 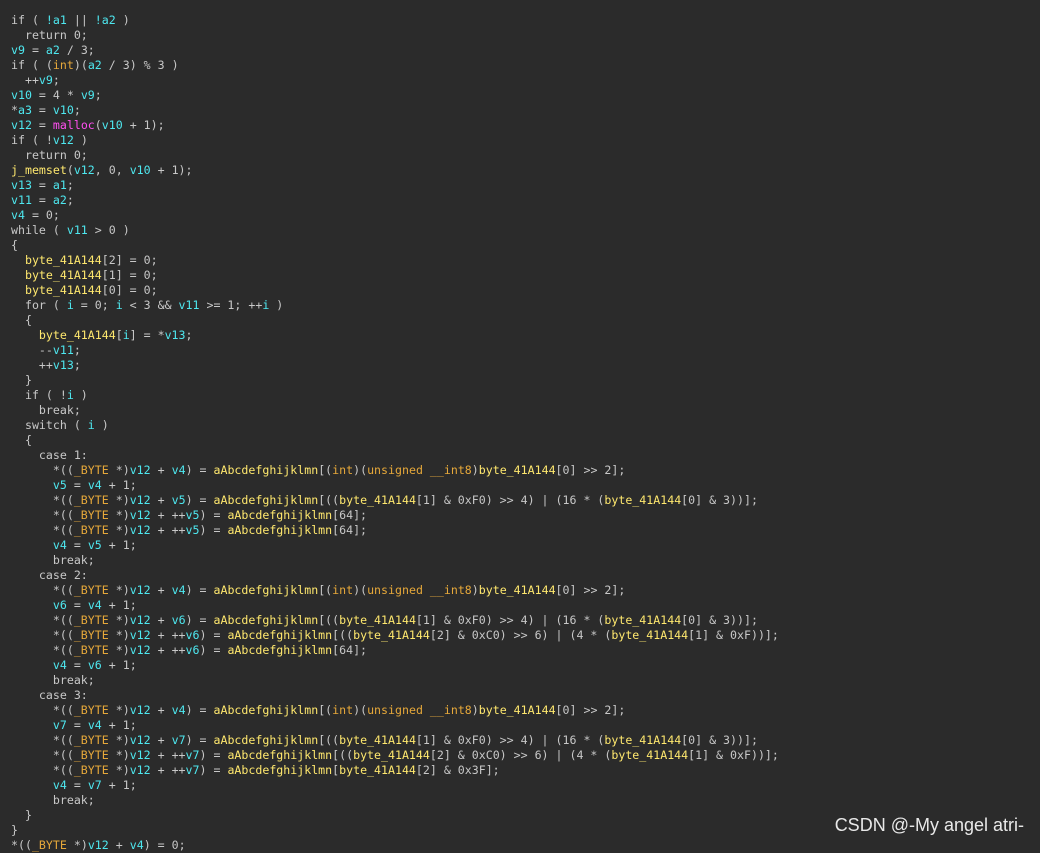 What do you see at coordinates (395, 605) in the screenshot?
I see `code-line: v6 = v4 + 1;` at bounding box center [395, 605].